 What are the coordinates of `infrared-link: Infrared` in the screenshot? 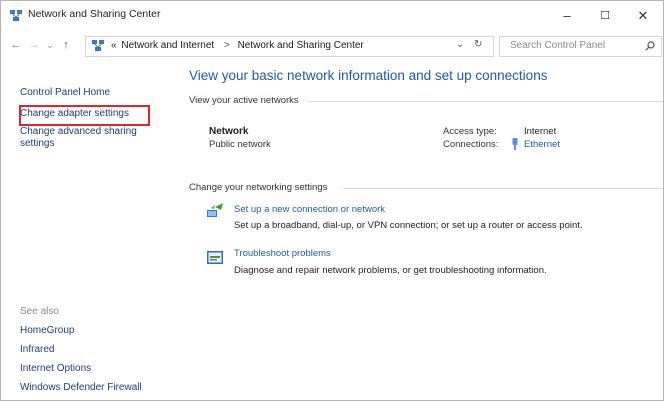 It's located at (37, 349).